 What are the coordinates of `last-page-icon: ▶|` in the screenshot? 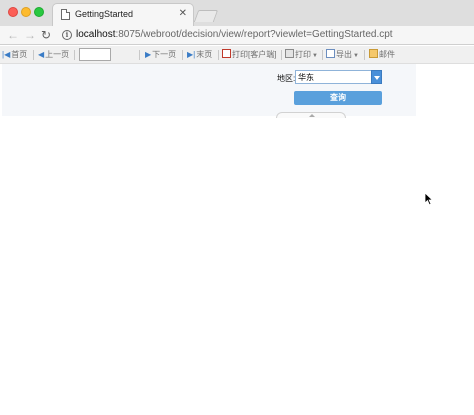 It's located at (191, 54).